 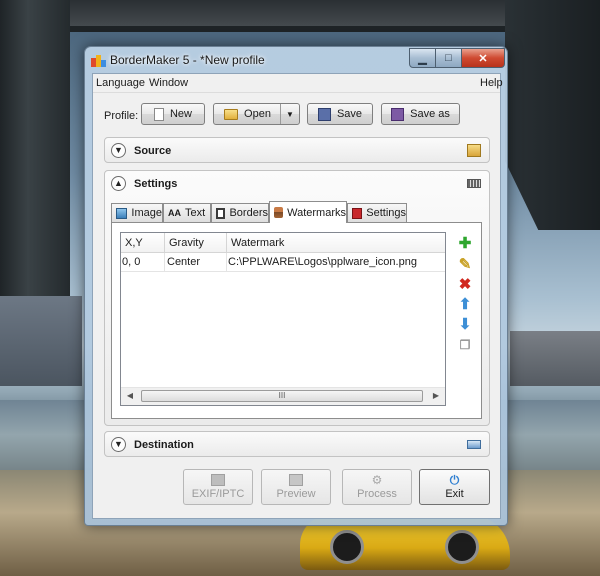 I want to click on tab-text: AA Text, so click(x=187, y=212).